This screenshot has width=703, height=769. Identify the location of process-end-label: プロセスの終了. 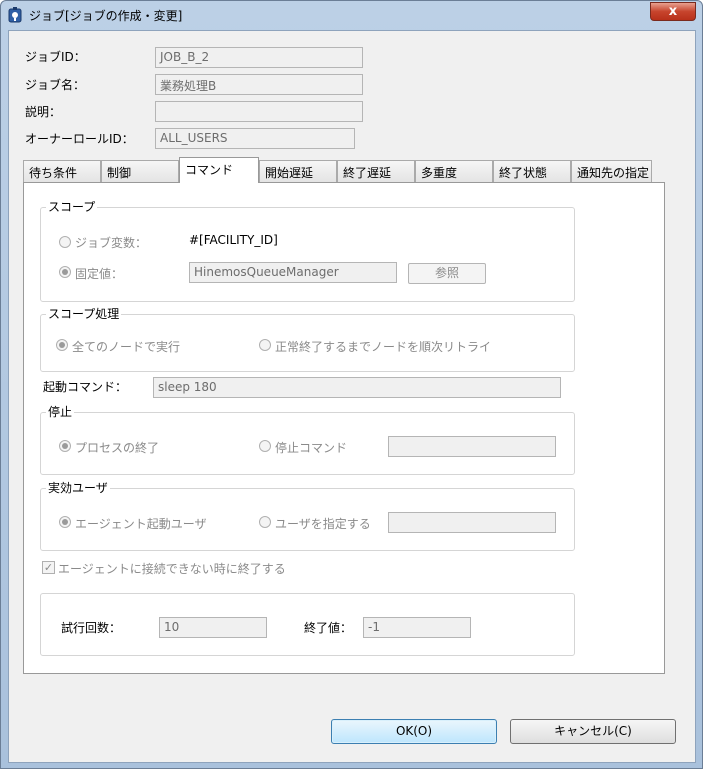
(117, 448).